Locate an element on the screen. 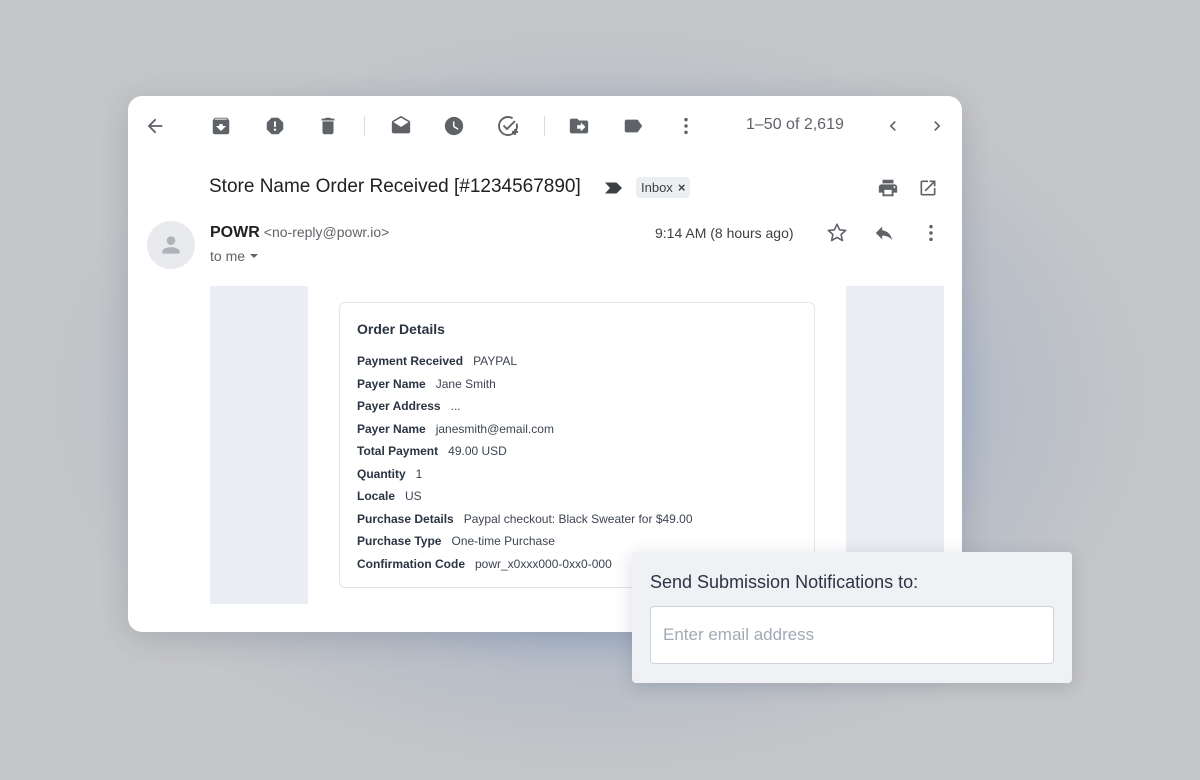  order-detail-row: Payer Name Jane Smith is located at coordinates (525, 388).